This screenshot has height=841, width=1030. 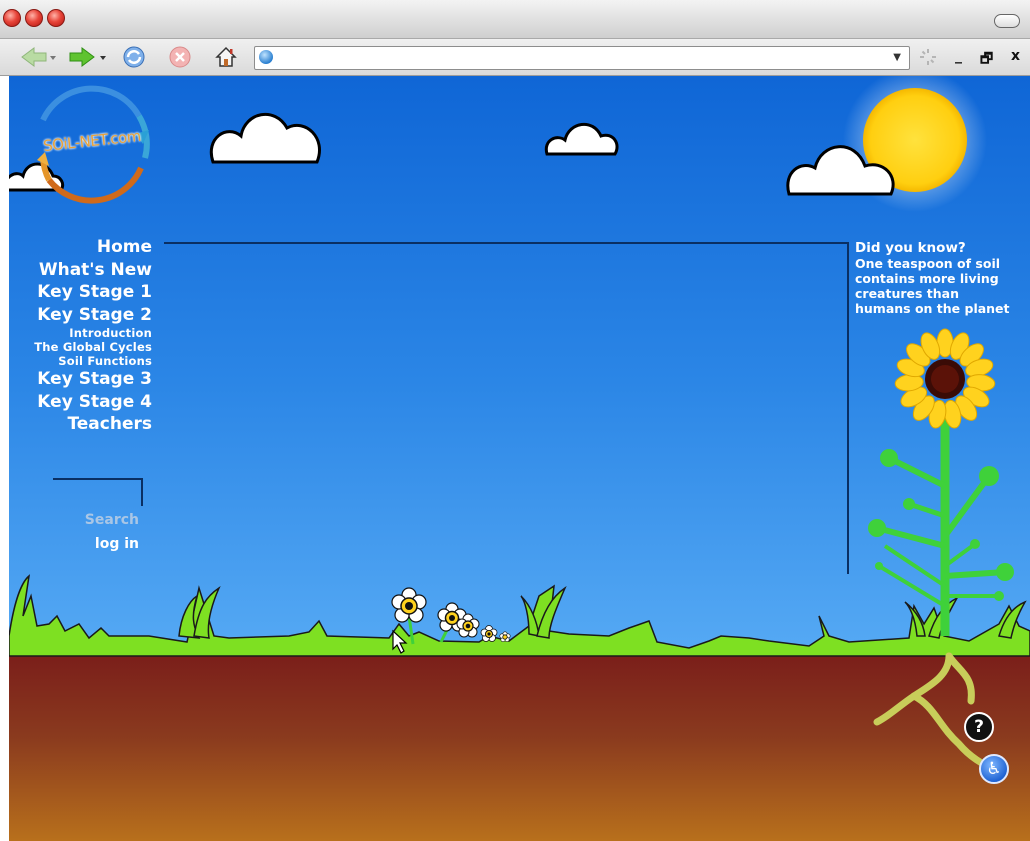 I want to click on back-button, so click(x=38, y=57).